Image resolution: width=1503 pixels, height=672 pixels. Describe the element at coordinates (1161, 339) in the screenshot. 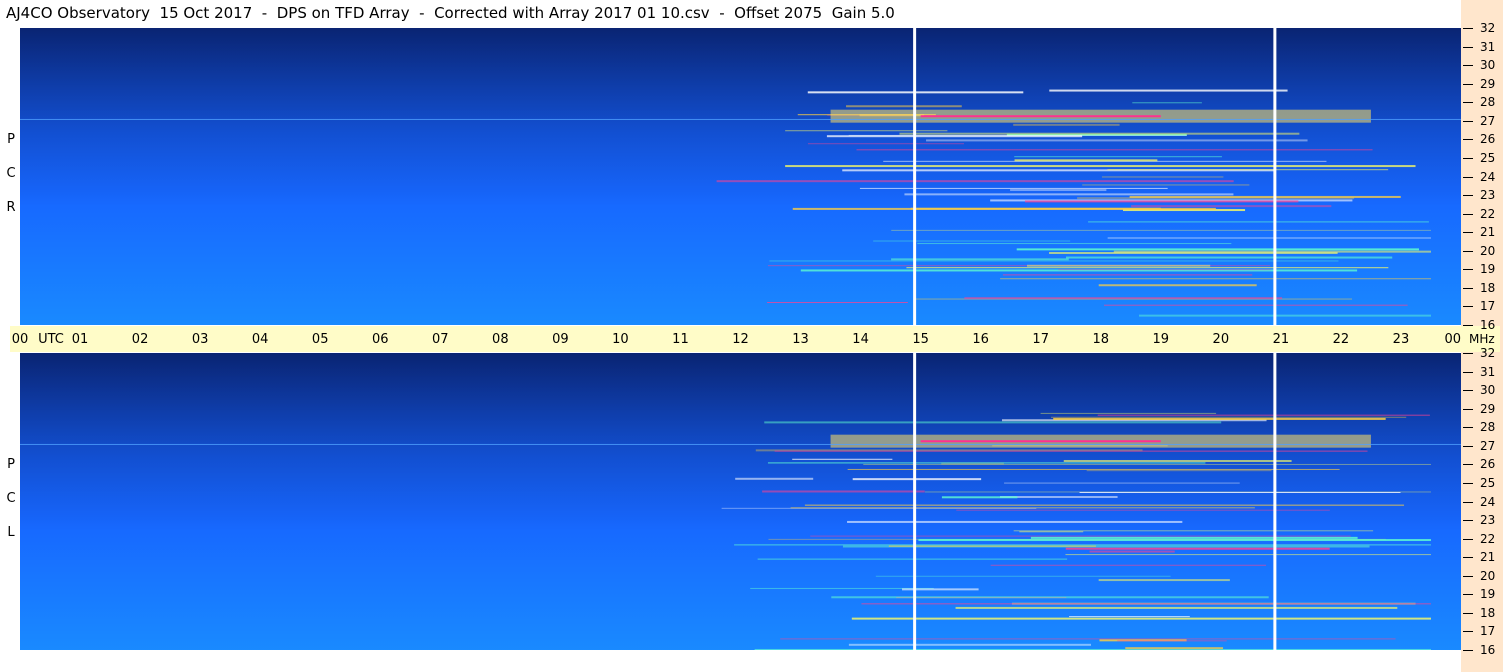

I see `time-tick-label: 19` at that location.